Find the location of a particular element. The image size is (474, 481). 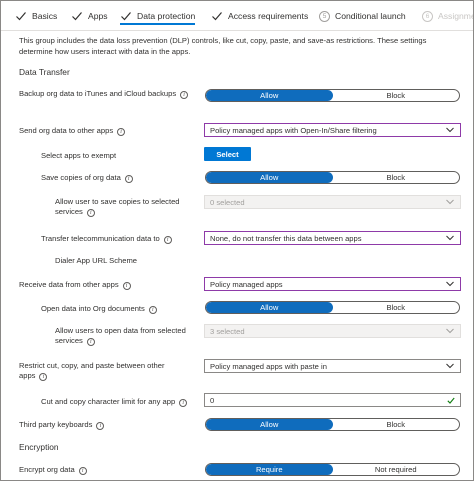

send-data-label-text: Send org data to other apps is located at coordinates (66, 130).